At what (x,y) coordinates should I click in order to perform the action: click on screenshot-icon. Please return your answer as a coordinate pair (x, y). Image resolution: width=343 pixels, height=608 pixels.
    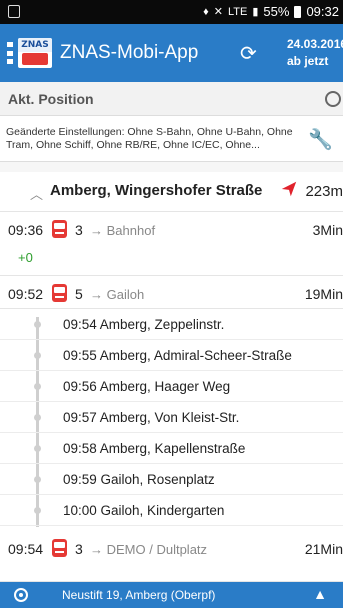
    Looking at the image, I should click on (14, 11).